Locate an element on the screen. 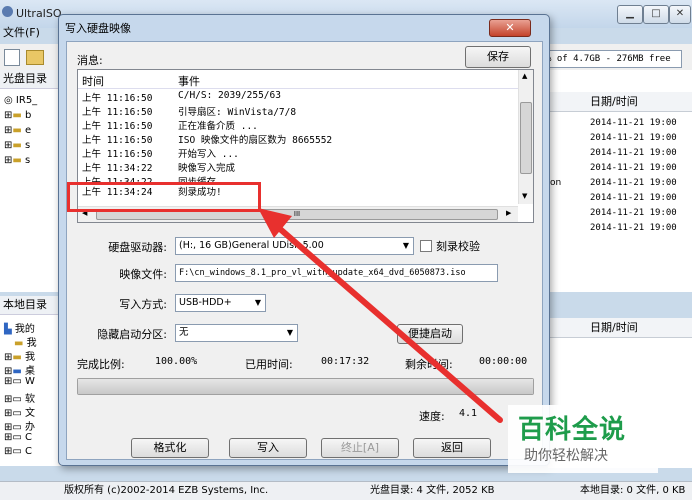  tree-item: ⊞▭ 文 is located at coordinates (19, 411).